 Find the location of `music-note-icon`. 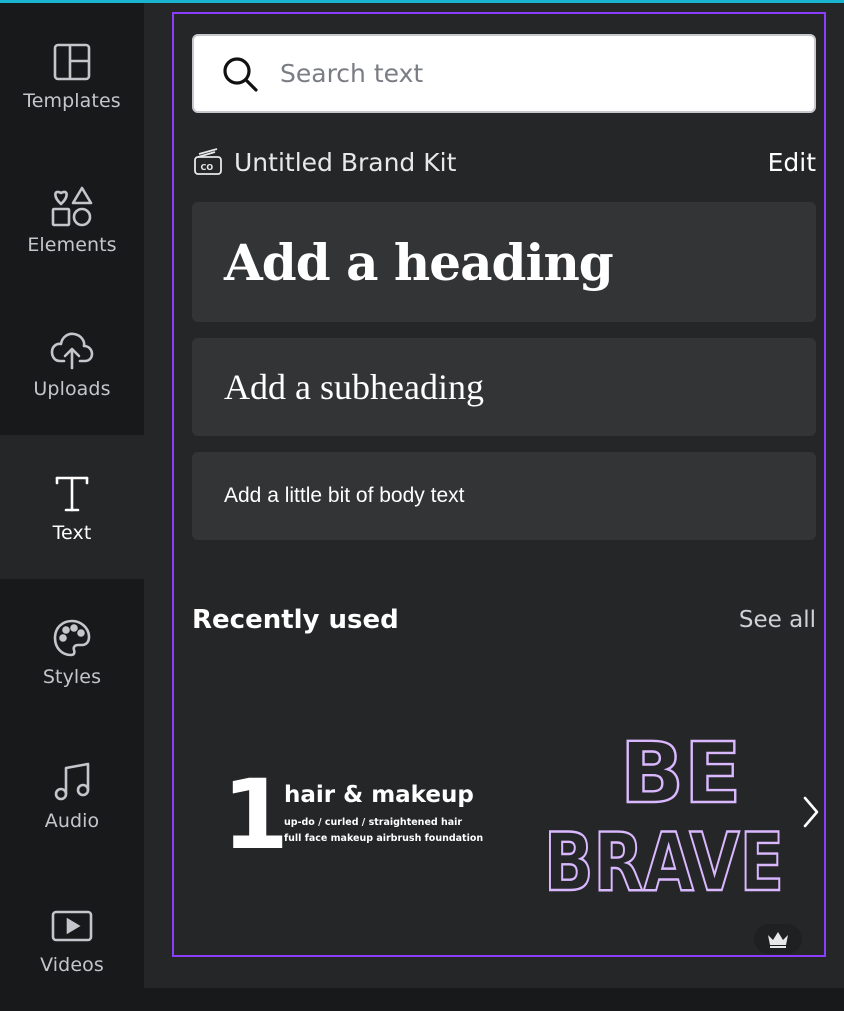

music-note-icon is located at coordinates (72, 782).